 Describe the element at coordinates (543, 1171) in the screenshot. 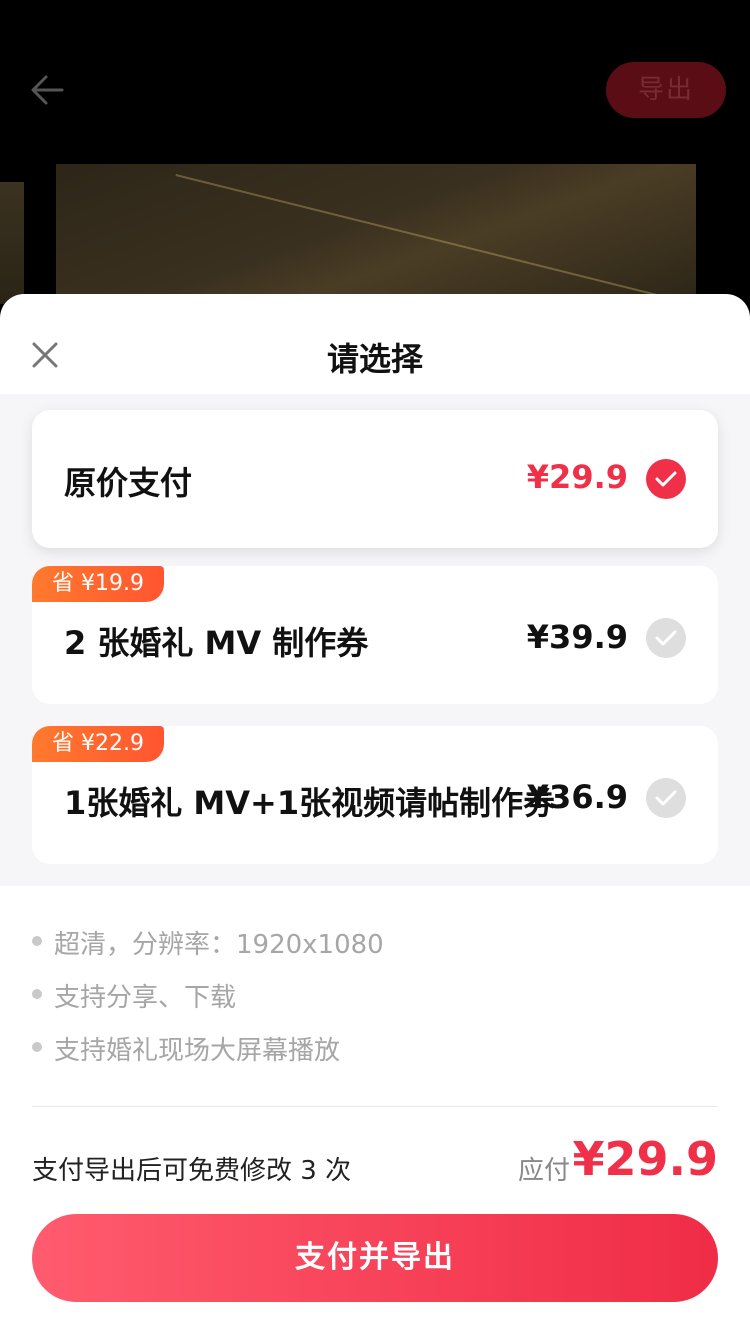

I see `amount-due-label: 应付` at that location.